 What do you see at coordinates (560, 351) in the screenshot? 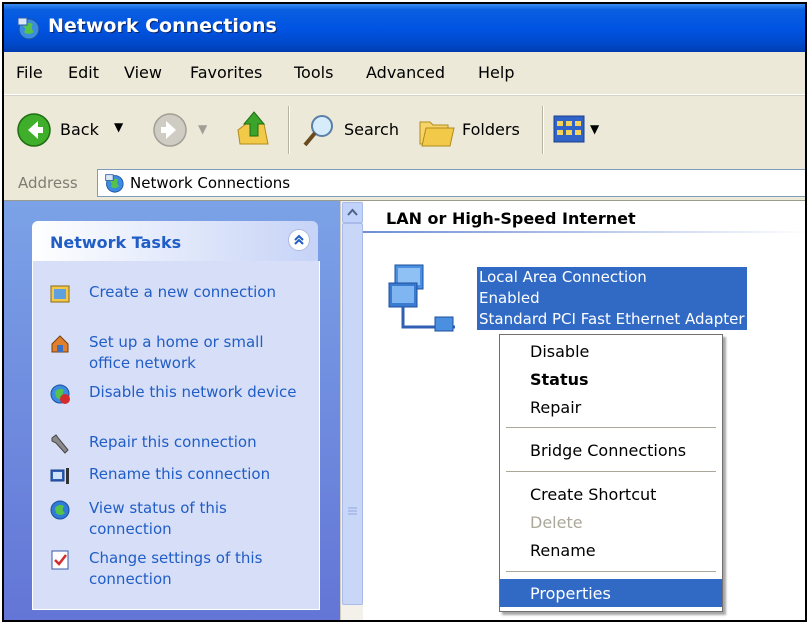
I see `menu-item-label: Disable` at bounding box center [560, 351].